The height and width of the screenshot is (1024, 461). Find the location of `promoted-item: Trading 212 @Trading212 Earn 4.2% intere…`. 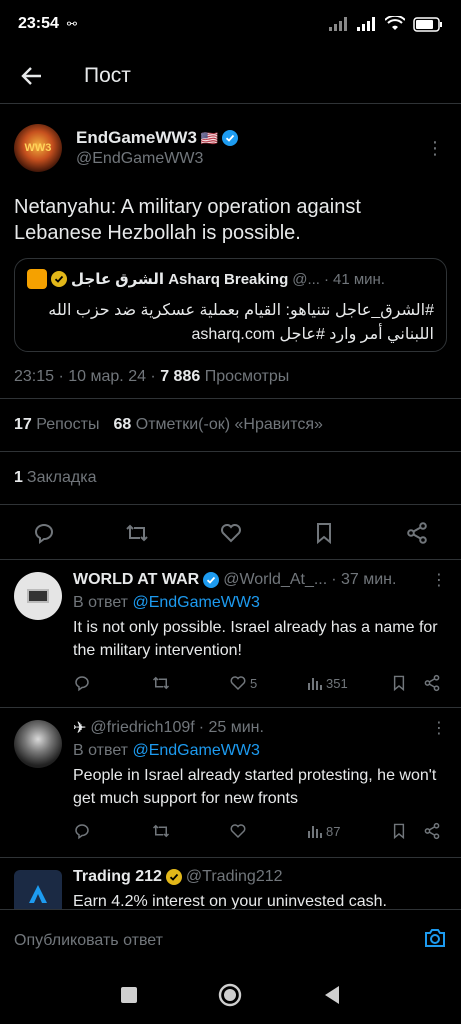

promoted-item: Trading 212 @Trading212 Earn 4.2% intere… is located at coordinates (230, 883).